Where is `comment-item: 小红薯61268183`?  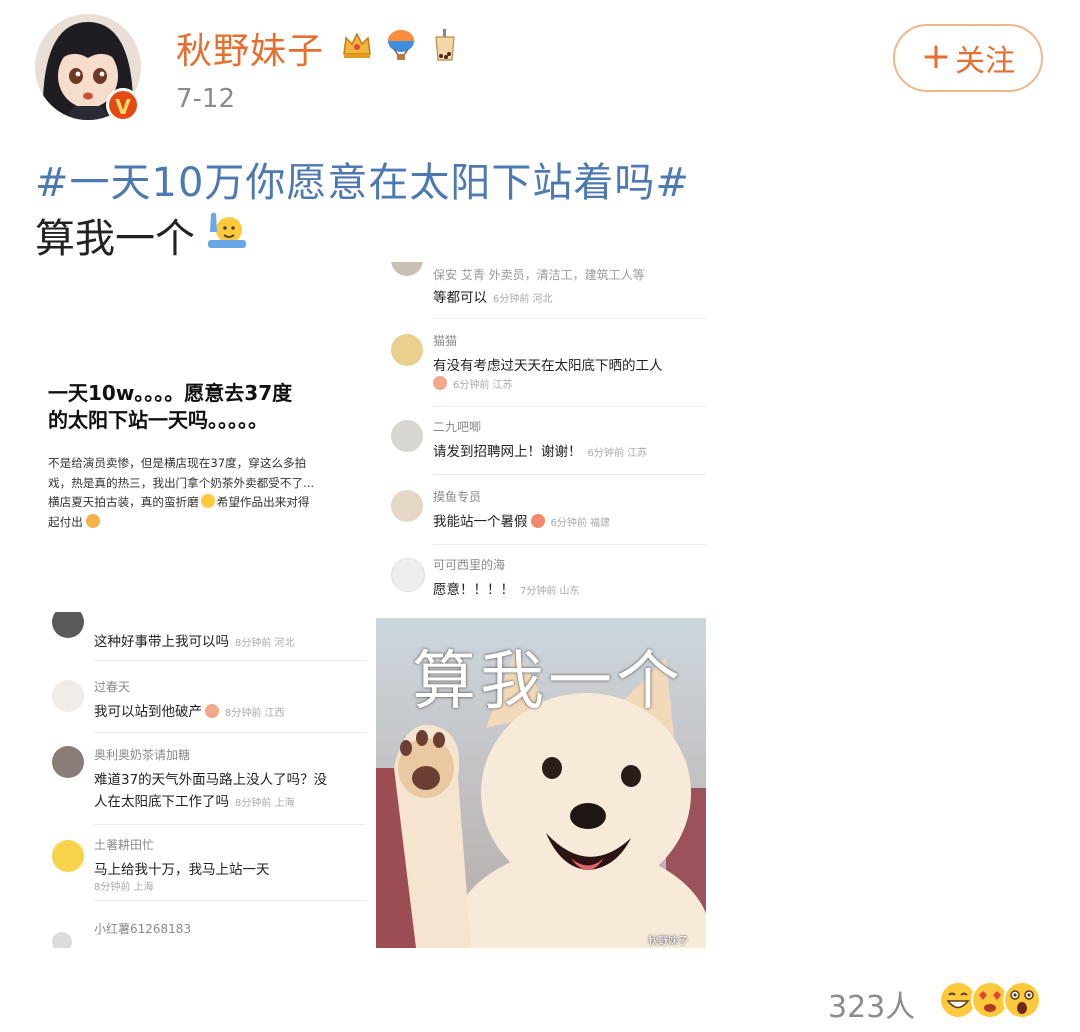 comment-item: 小红薯61268183 is located at coordinates (203, 931).